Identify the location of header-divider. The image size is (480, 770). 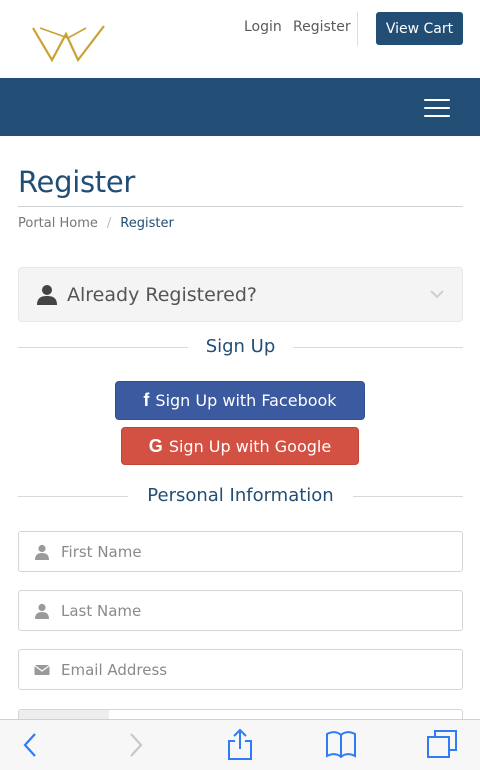
(357, 29).